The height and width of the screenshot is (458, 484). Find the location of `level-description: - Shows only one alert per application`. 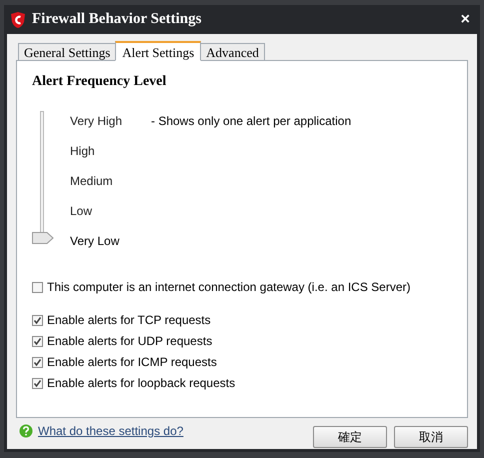

level-description: - Shows only one alert per application is located at coordinates (251, 121).